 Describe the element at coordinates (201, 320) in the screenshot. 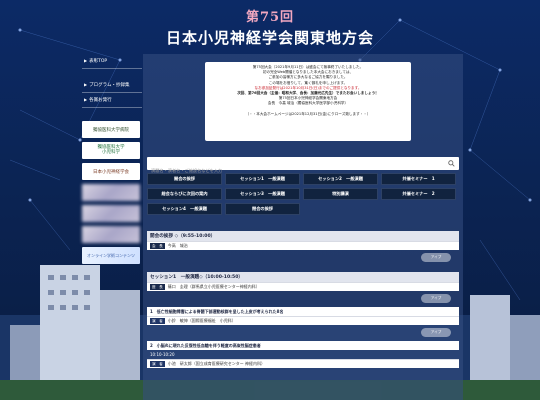

I see `person-name: 小鈴 敏伸（国際医療福祉 小児科）` at that location.